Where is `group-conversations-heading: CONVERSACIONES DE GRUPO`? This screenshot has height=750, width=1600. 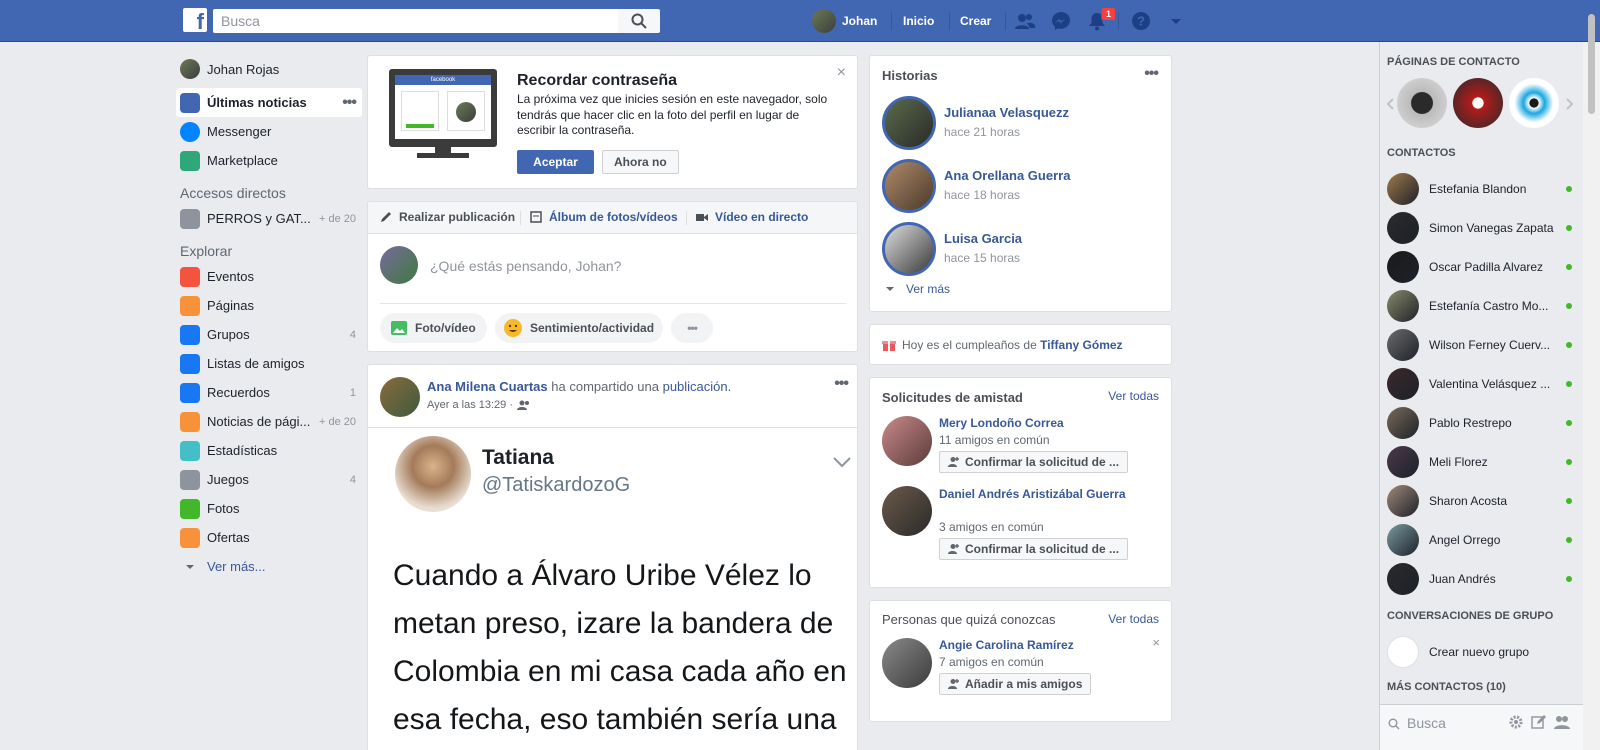 group-conversations-heading: CONVERSACIONES DE GRUPO is located at coordinates (1470, 616).